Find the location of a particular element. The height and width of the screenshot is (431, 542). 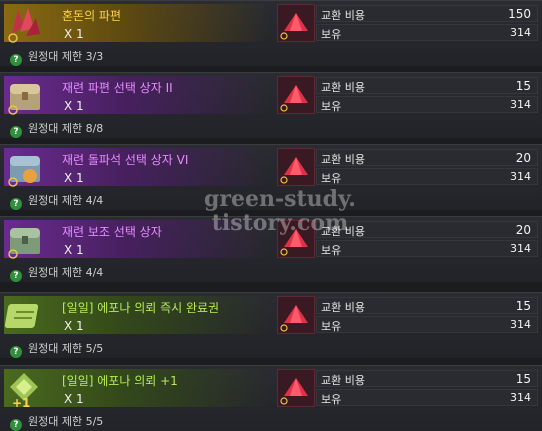

watermark: green-study. tistory.com is located at coordinates (280, 211).